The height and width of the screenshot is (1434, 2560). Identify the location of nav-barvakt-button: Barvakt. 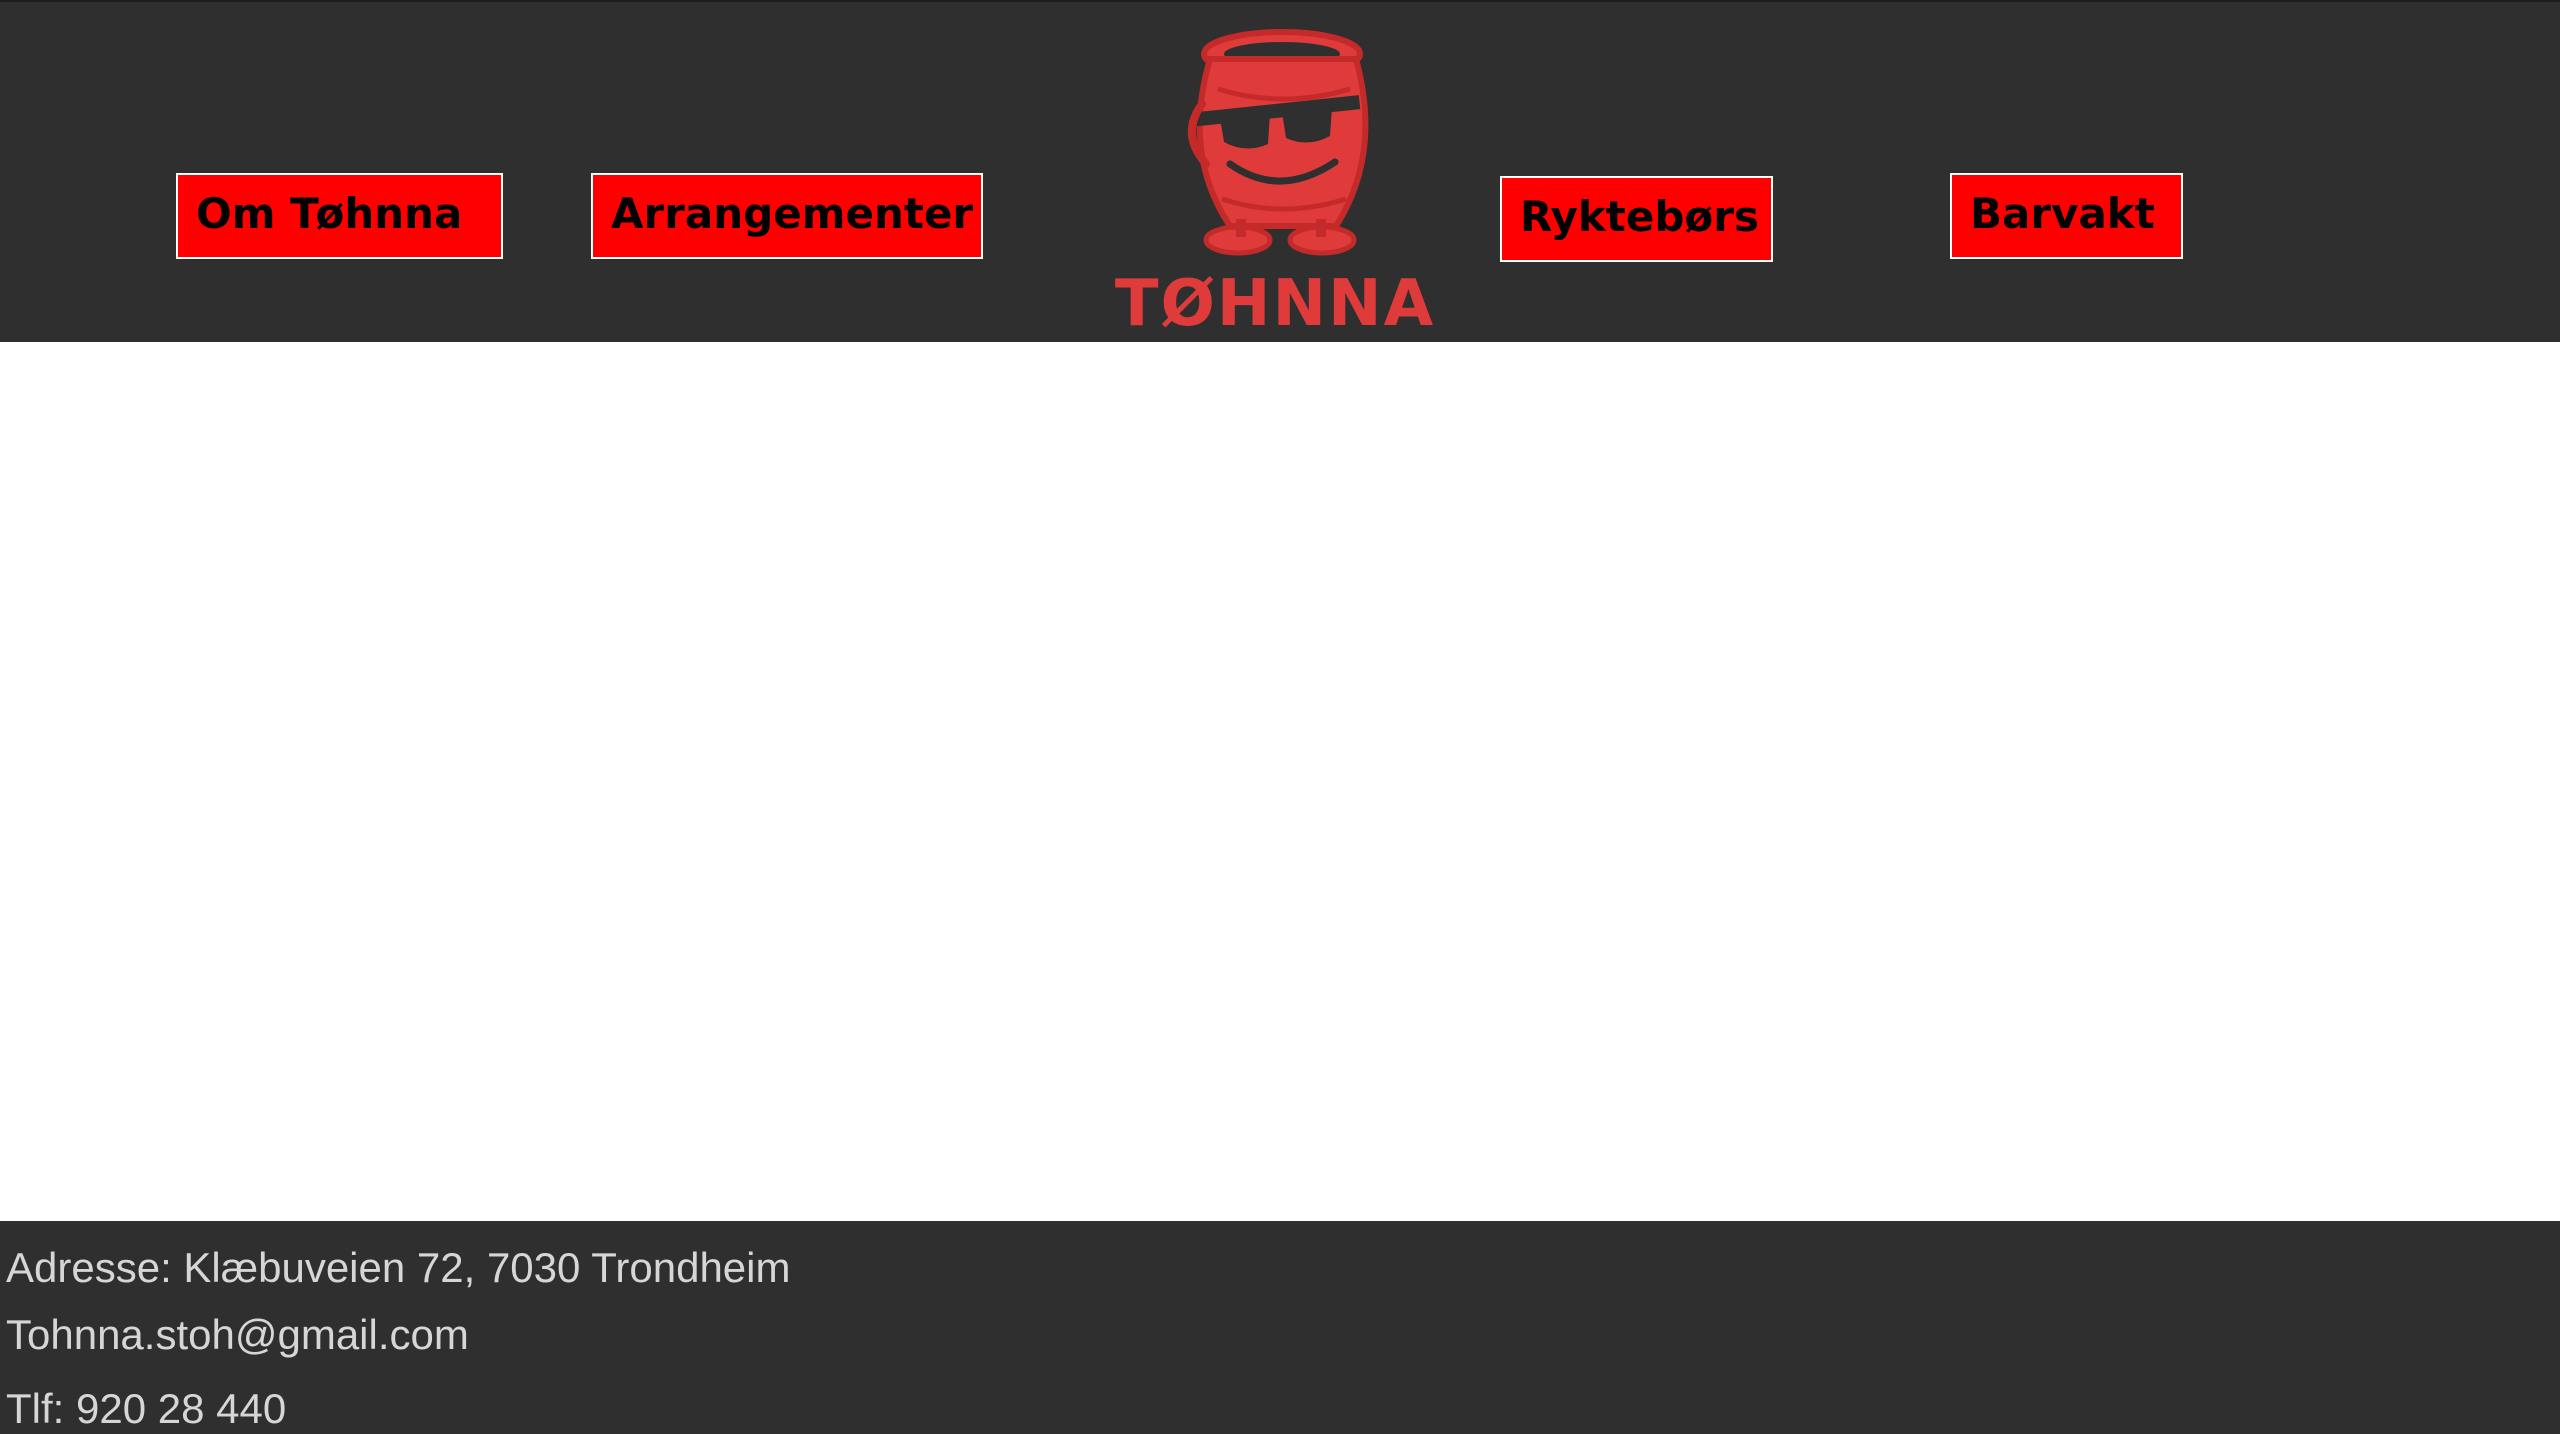
(2066, 216).